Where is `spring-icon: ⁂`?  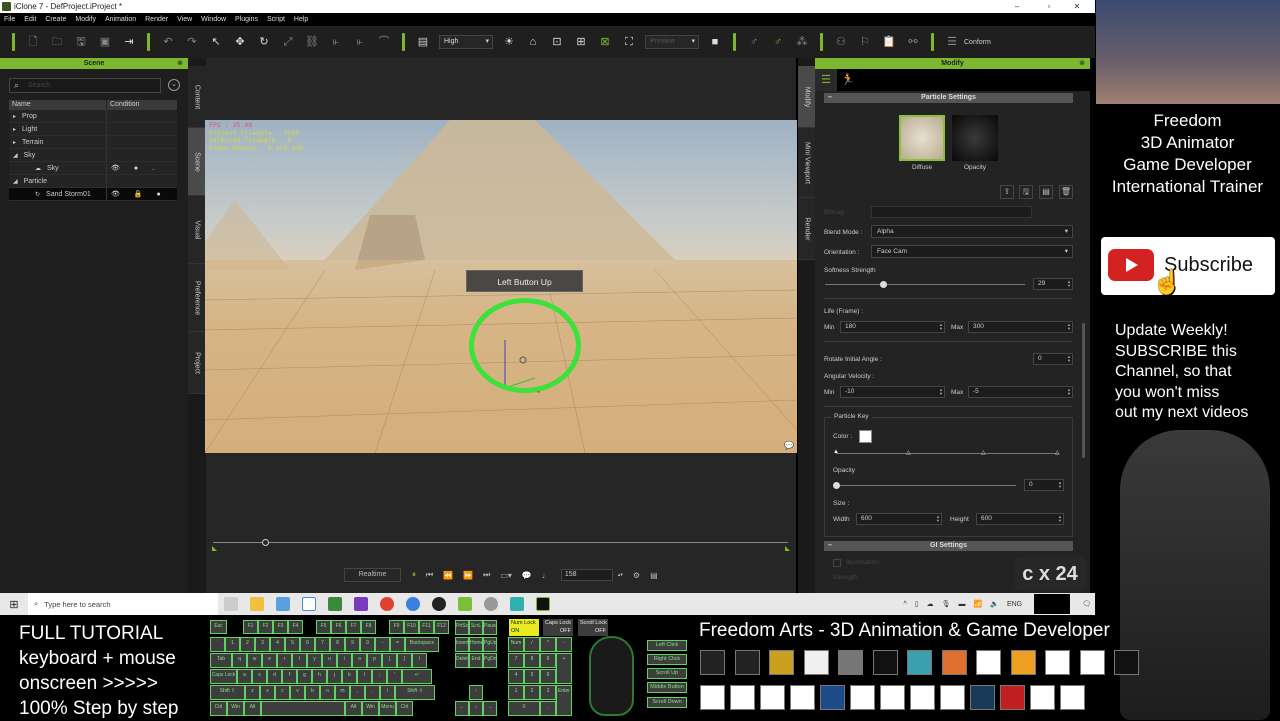
spring-icon: ⁂ is located at coordinates (802, 42).